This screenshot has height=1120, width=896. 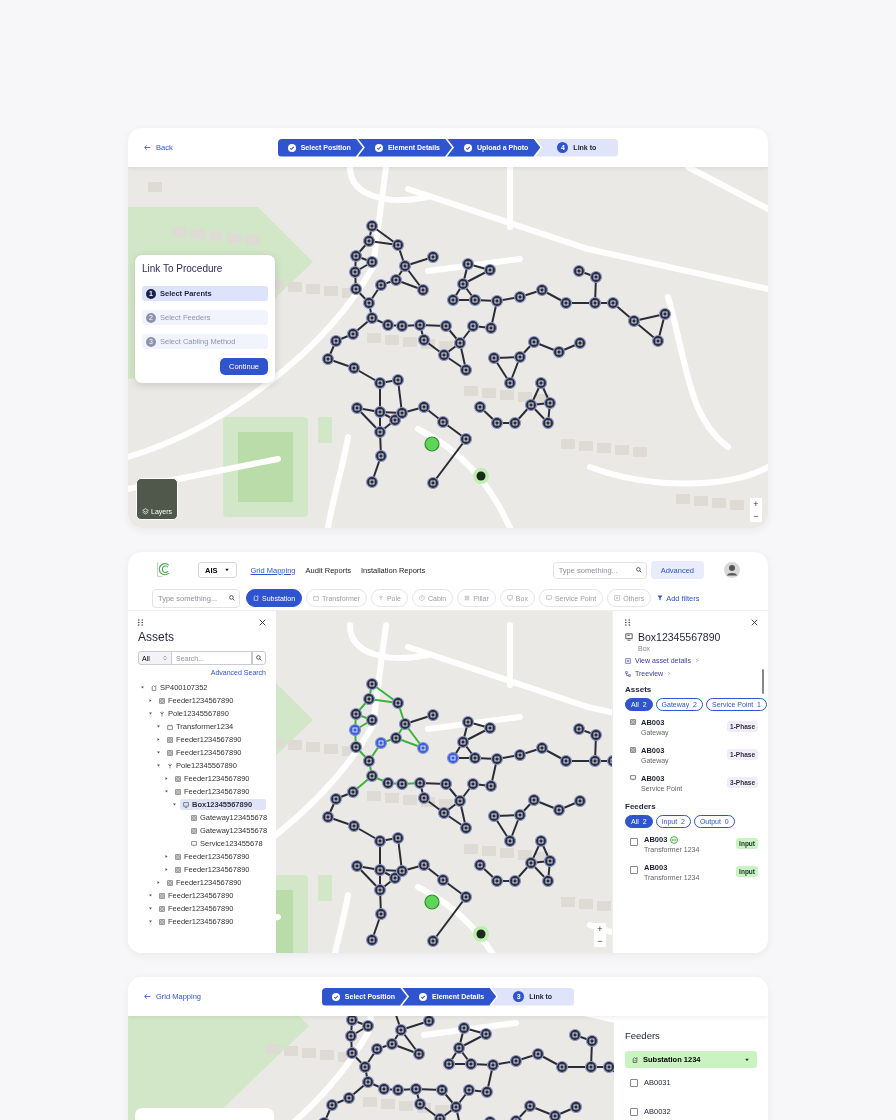 What do you see at coordinates (643, 1035) in the screenshot?
I see `panel-title: Feeders` at bounding box center [643, 1035].